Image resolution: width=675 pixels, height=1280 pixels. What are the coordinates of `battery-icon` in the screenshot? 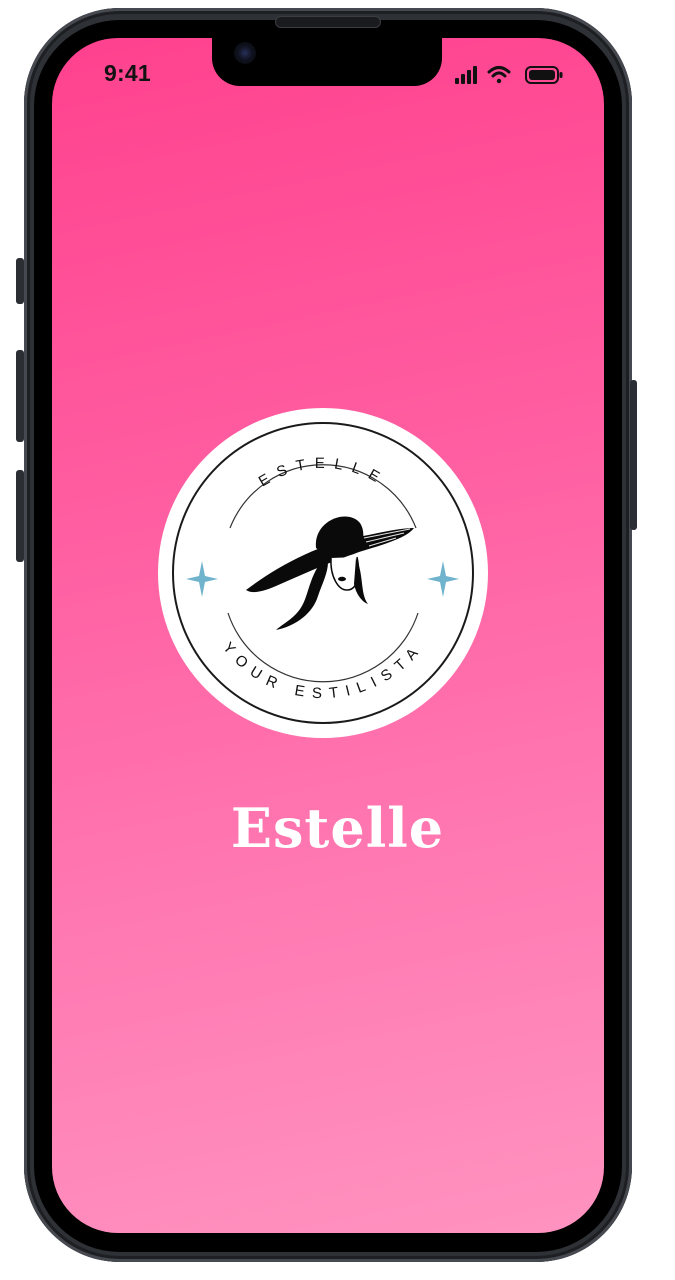 It's located at (544, 75).